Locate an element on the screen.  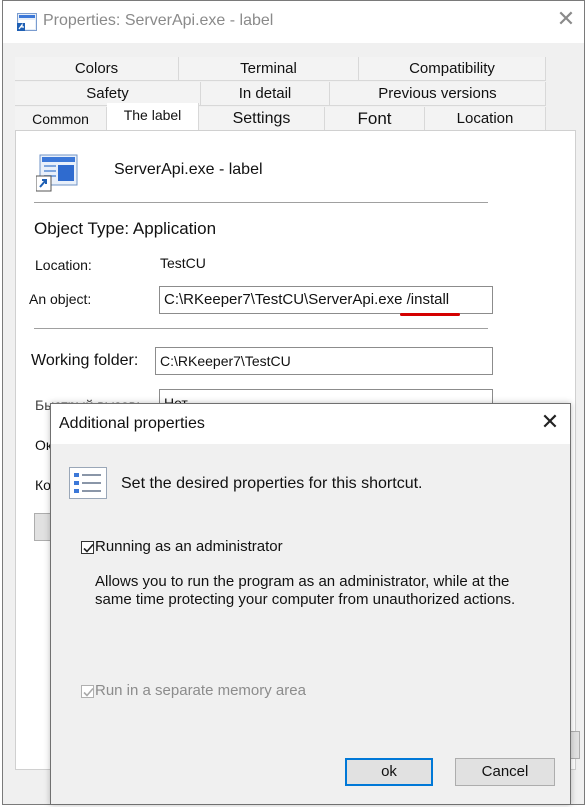
program-icon is located at coordinates (57, 173).